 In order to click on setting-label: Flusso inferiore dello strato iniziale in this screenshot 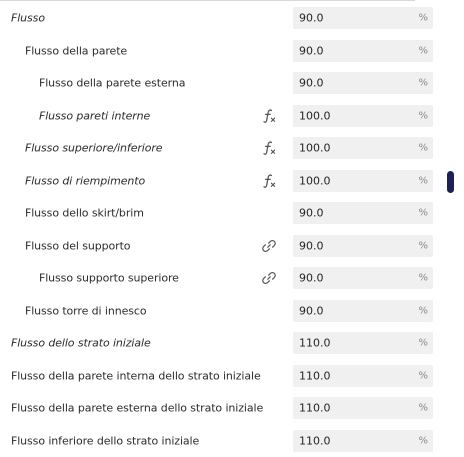, I will do `click(105, 440)`.